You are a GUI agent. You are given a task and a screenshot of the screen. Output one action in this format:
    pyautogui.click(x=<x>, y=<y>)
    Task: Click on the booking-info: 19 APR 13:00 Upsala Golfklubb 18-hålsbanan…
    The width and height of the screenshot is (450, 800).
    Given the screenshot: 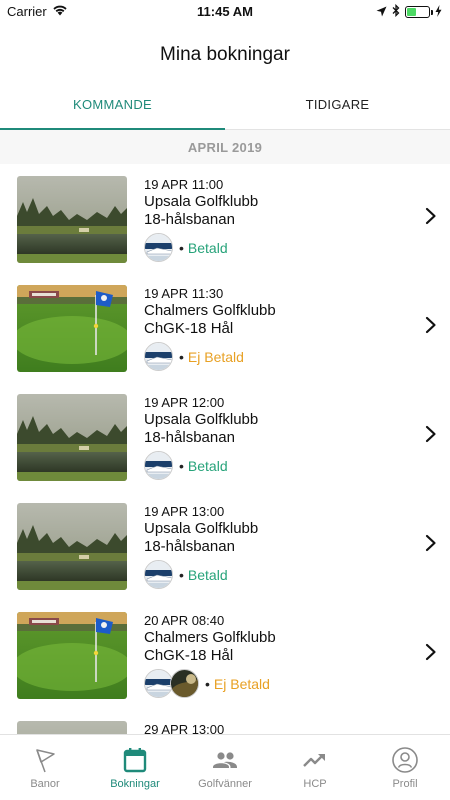 What is the action you would take?
    pyautogui.click(x=201, y=546)
    